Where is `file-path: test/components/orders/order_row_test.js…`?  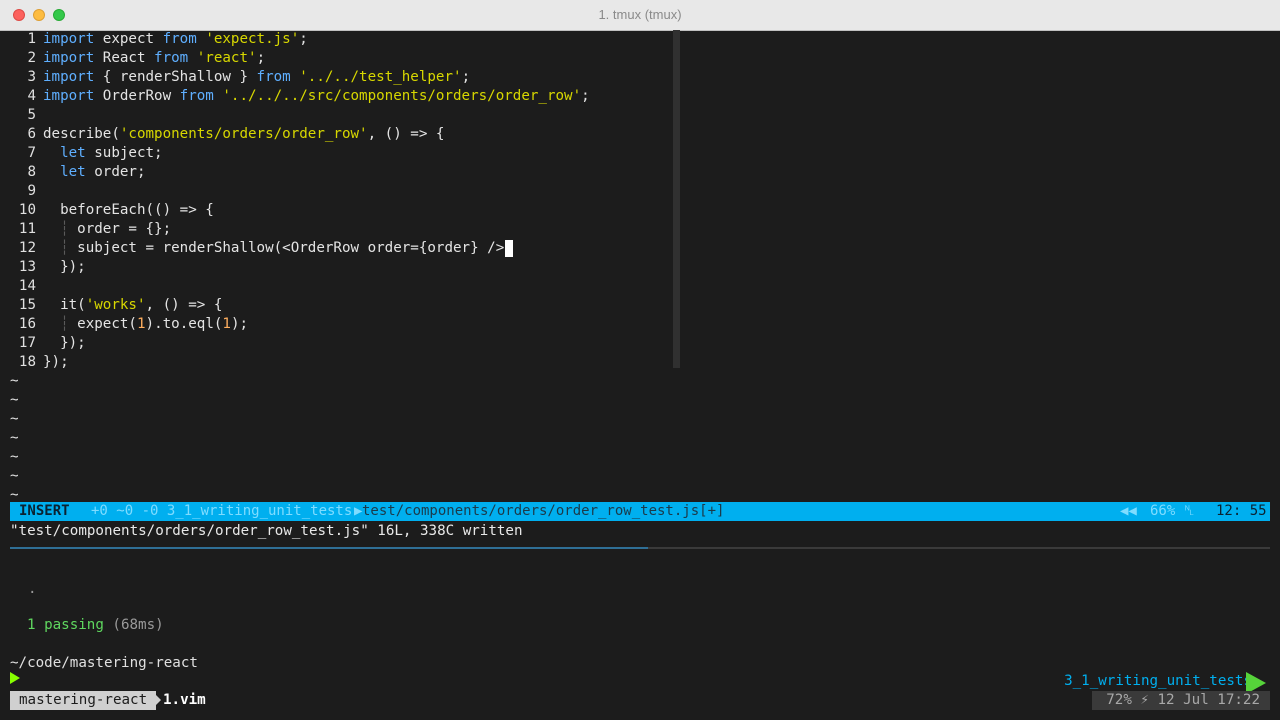 file-path: test/components/orders/order_row_test.js… is located at coordinates (543, 511).